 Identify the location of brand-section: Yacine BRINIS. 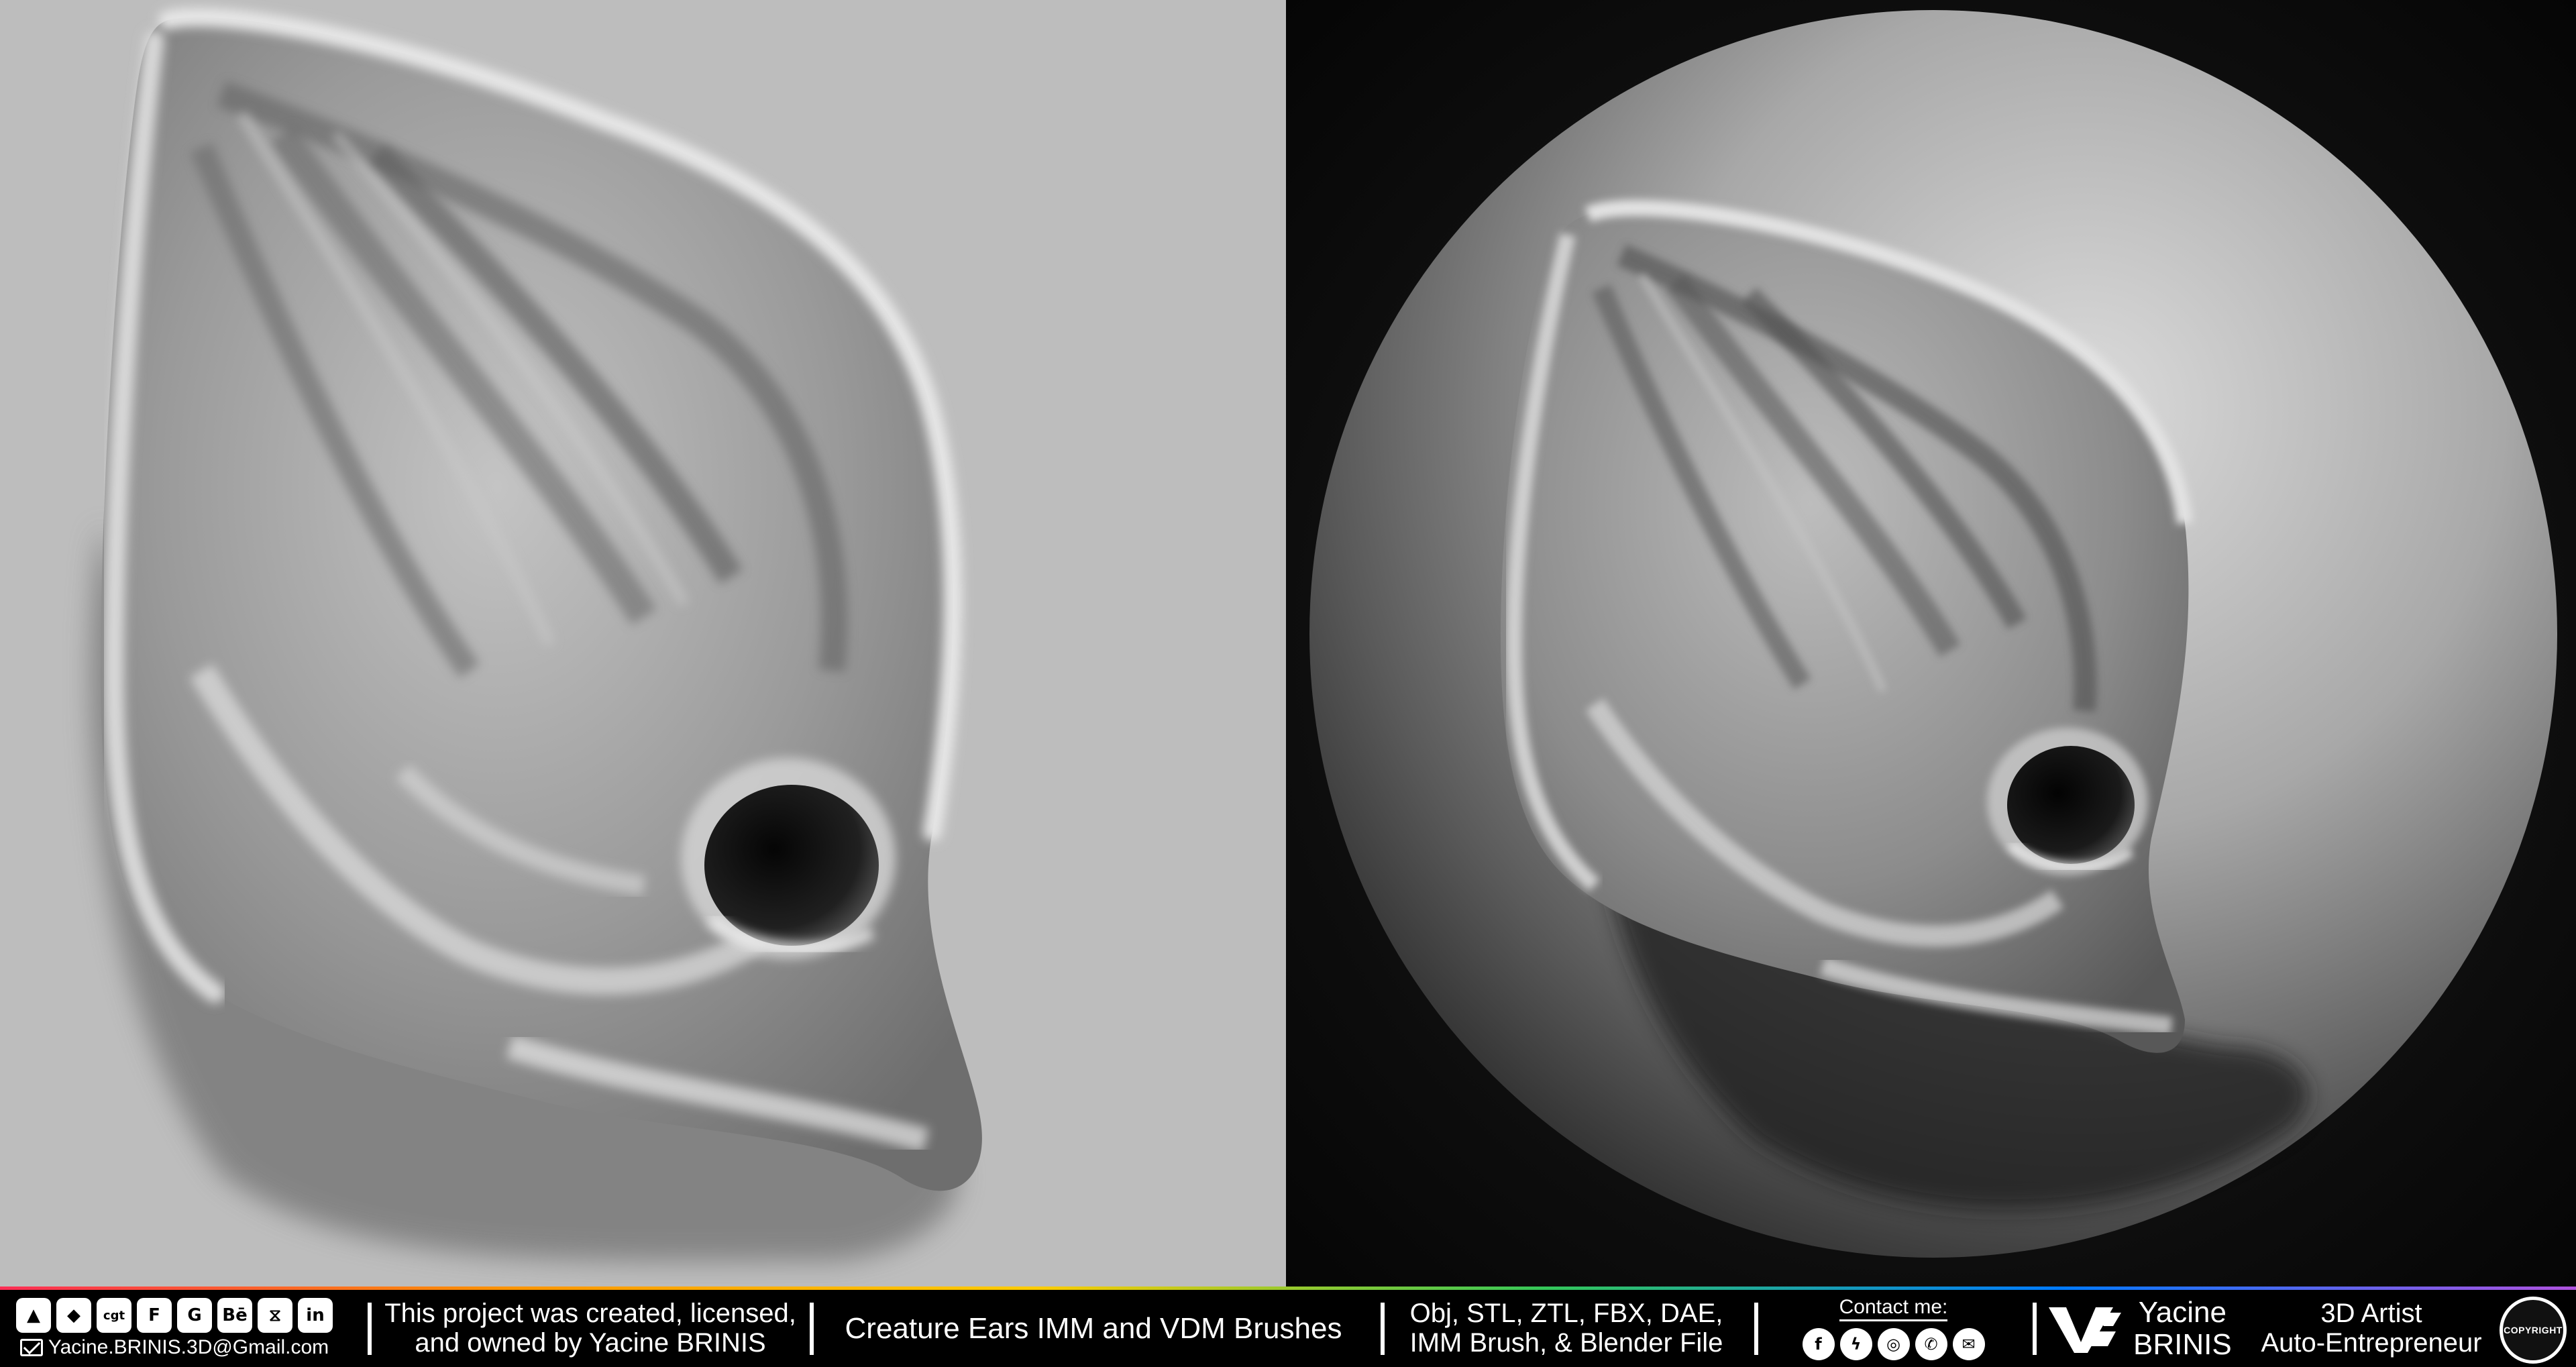
(2146, 1328).